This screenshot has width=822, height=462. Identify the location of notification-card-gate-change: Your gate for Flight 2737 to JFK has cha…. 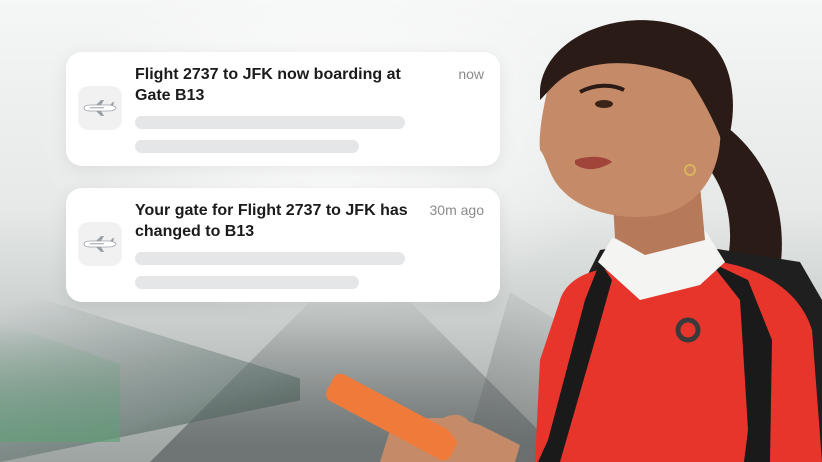
(283, 245).